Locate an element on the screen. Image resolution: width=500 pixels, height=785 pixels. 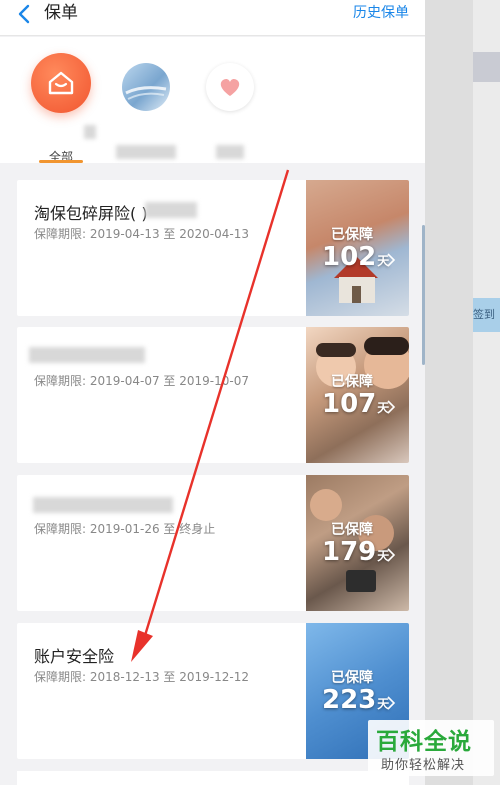
active-tab-indicator is located at coordinates (61, 161).